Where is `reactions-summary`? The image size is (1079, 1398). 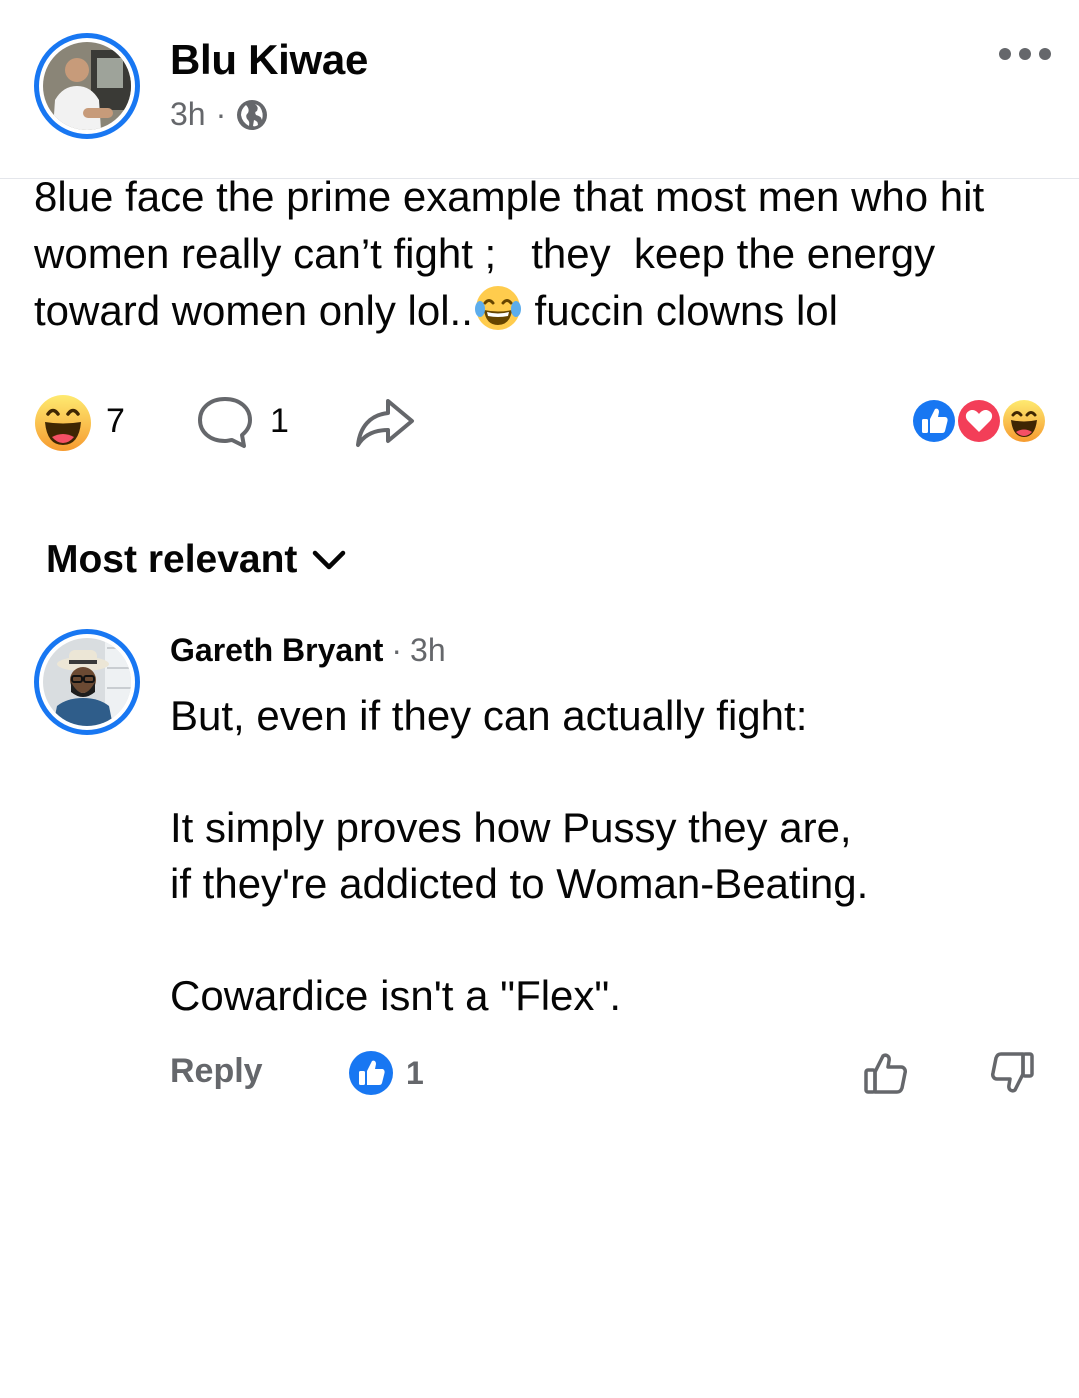
reactions-summary is located at coordinates (980, 421).